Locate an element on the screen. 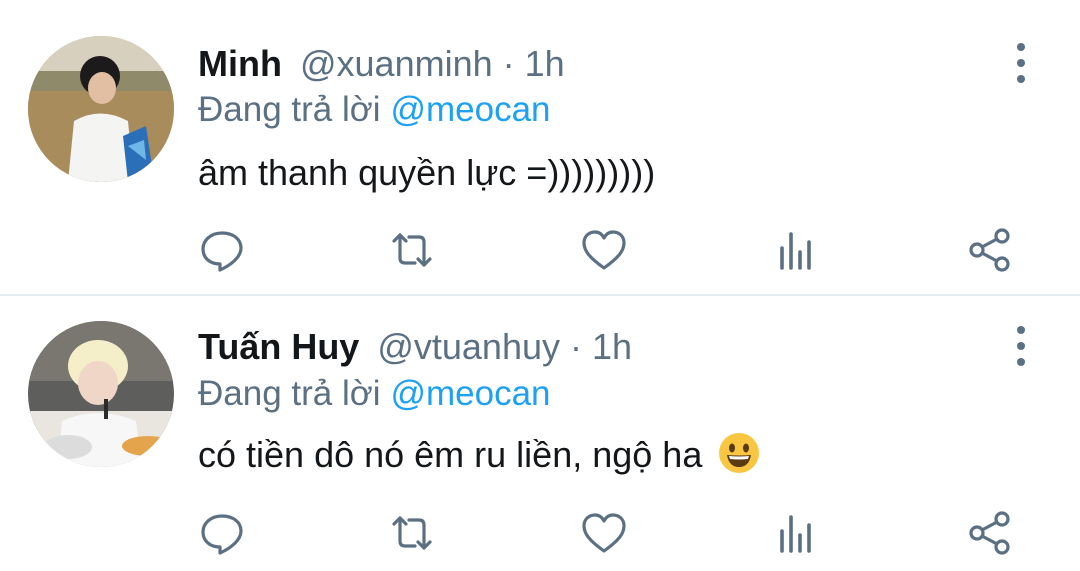 The image size is (1080, 571). grinning-face-icon is located at coordinates (739, 453).